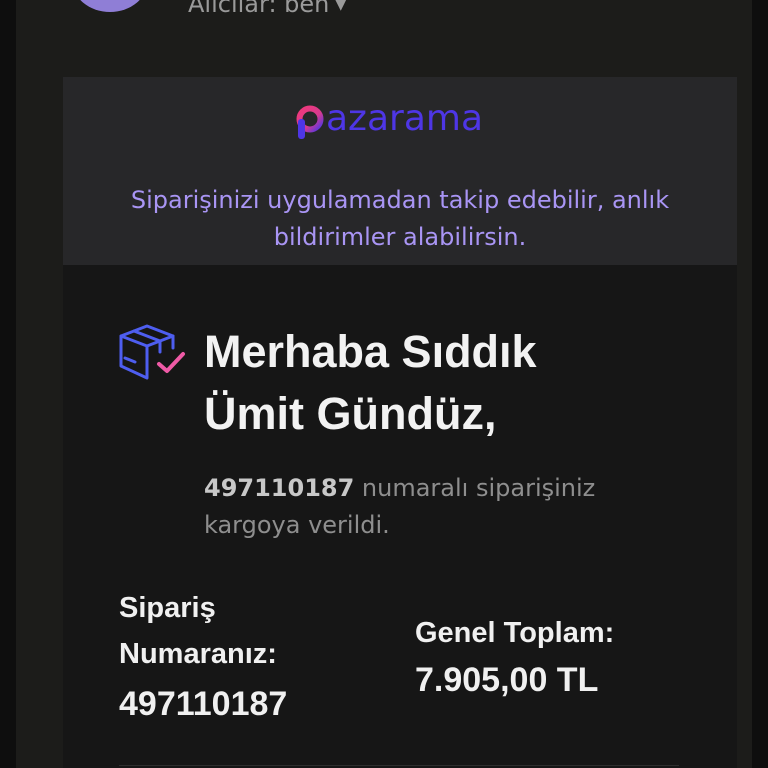 This screenshot has height=768, width=768. I want to click on total-label: Genel Toplam:, so click(515, 633).